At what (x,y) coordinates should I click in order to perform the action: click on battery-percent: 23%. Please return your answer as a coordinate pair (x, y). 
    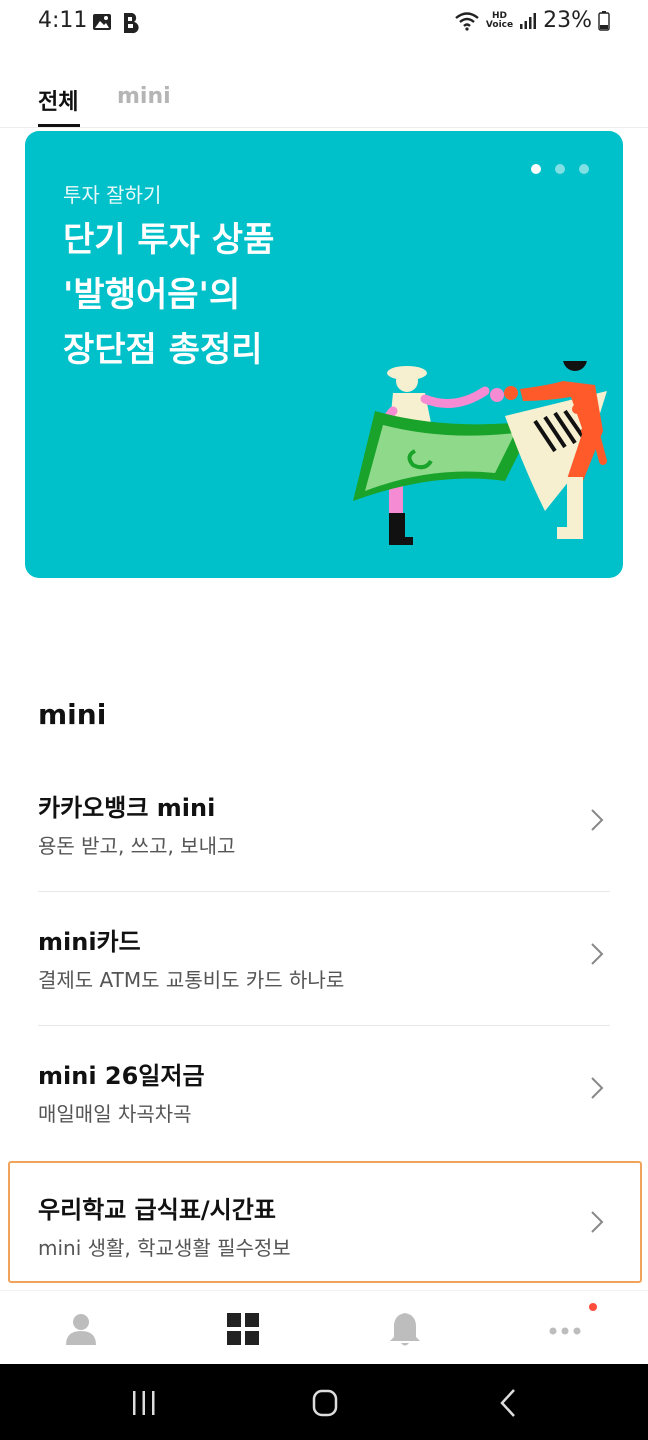
    Looking at the image, I should click on (567, 20).